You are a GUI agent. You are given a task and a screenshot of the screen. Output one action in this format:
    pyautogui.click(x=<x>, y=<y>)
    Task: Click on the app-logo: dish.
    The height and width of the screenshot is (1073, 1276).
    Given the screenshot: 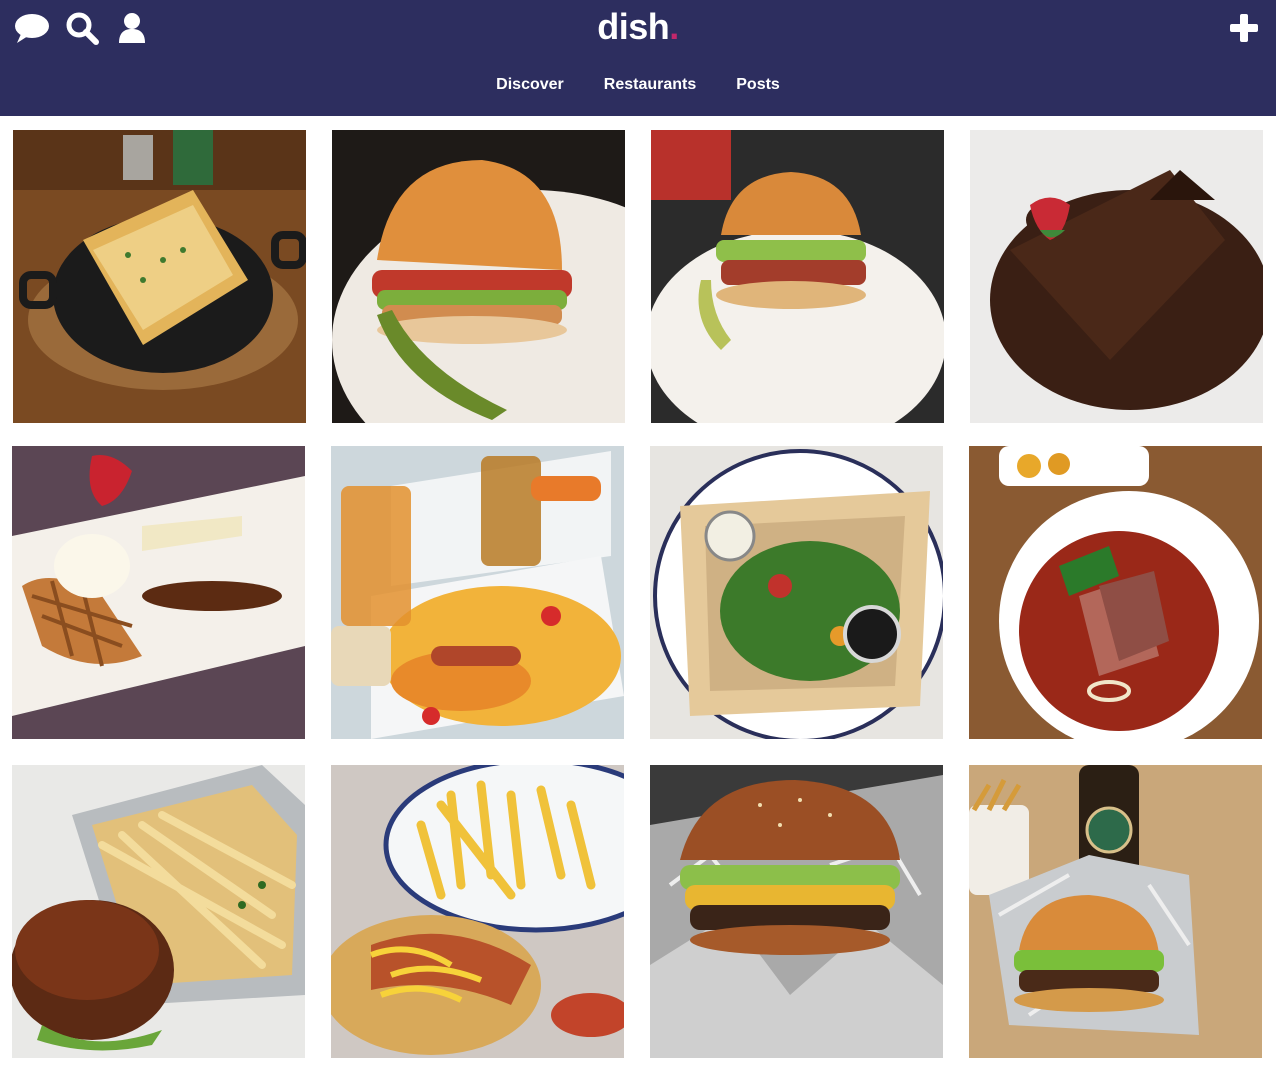 What is the action you would take?
    pyautogui.click(x=638, y=27)
    